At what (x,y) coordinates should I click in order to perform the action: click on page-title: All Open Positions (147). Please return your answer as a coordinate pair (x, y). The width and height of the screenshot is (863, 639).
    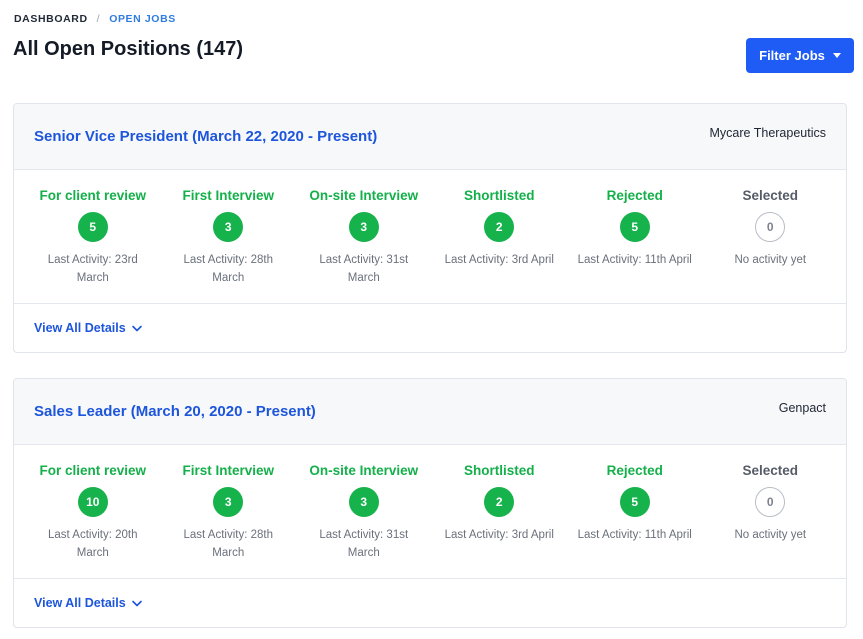
    Looking at the image, I should click on (128, 49).